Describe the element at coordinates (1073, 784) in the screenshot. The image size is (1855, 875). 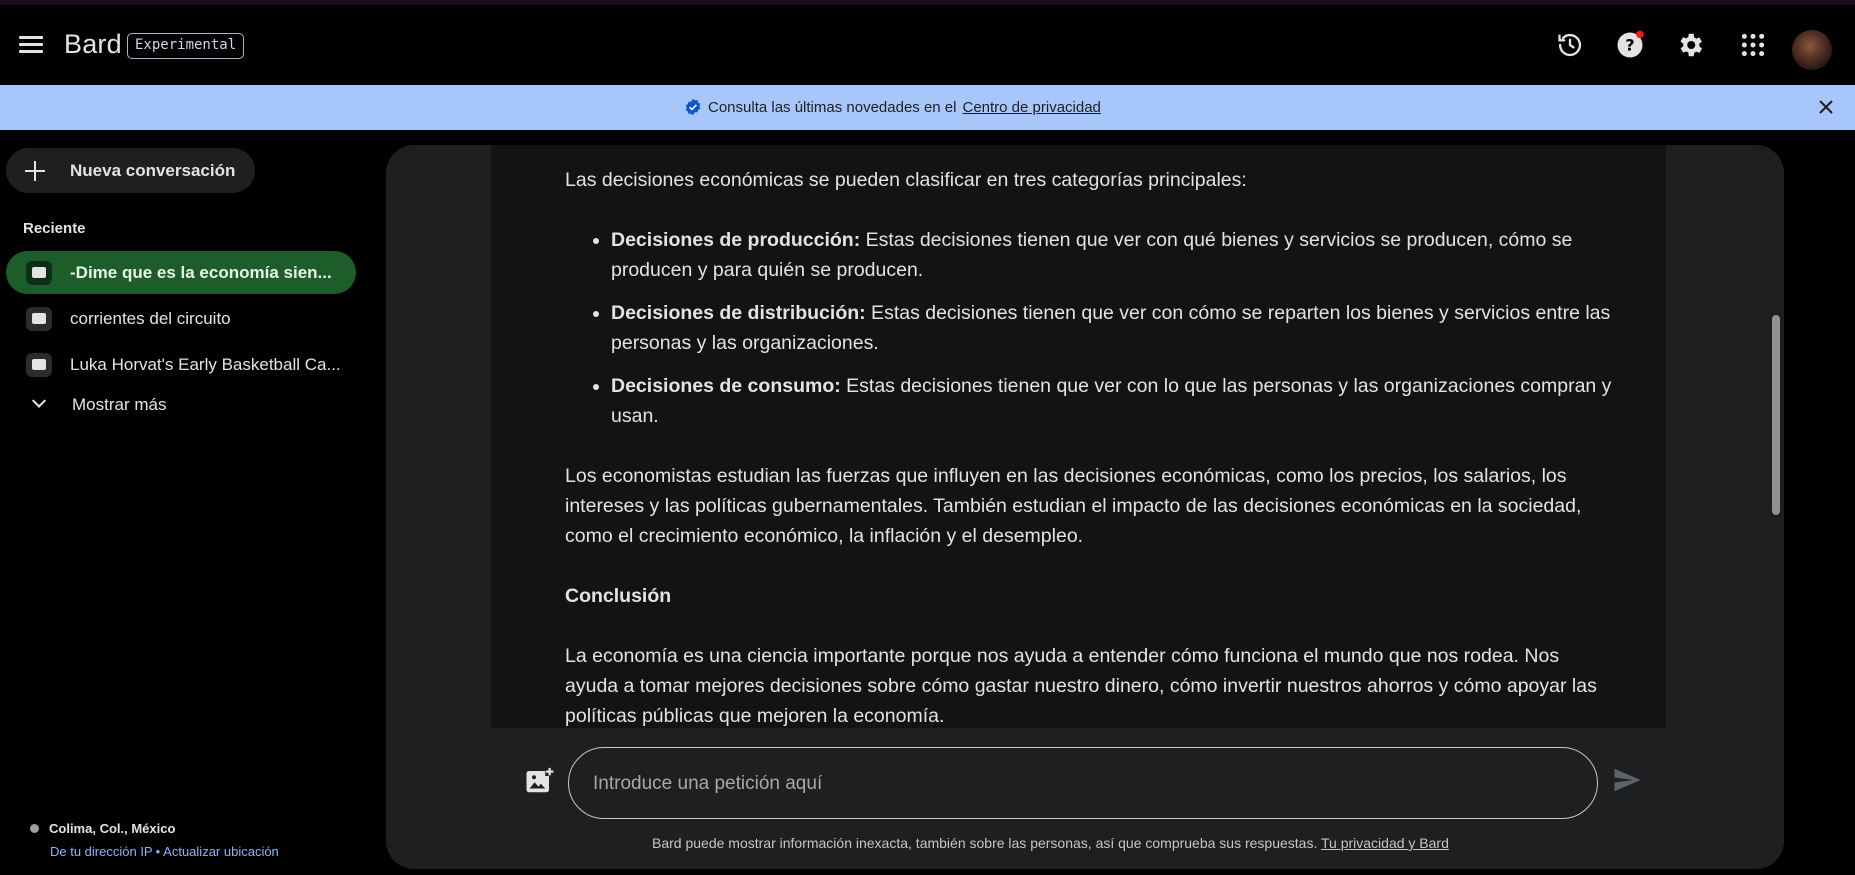
I see `prompt-input` at that location.